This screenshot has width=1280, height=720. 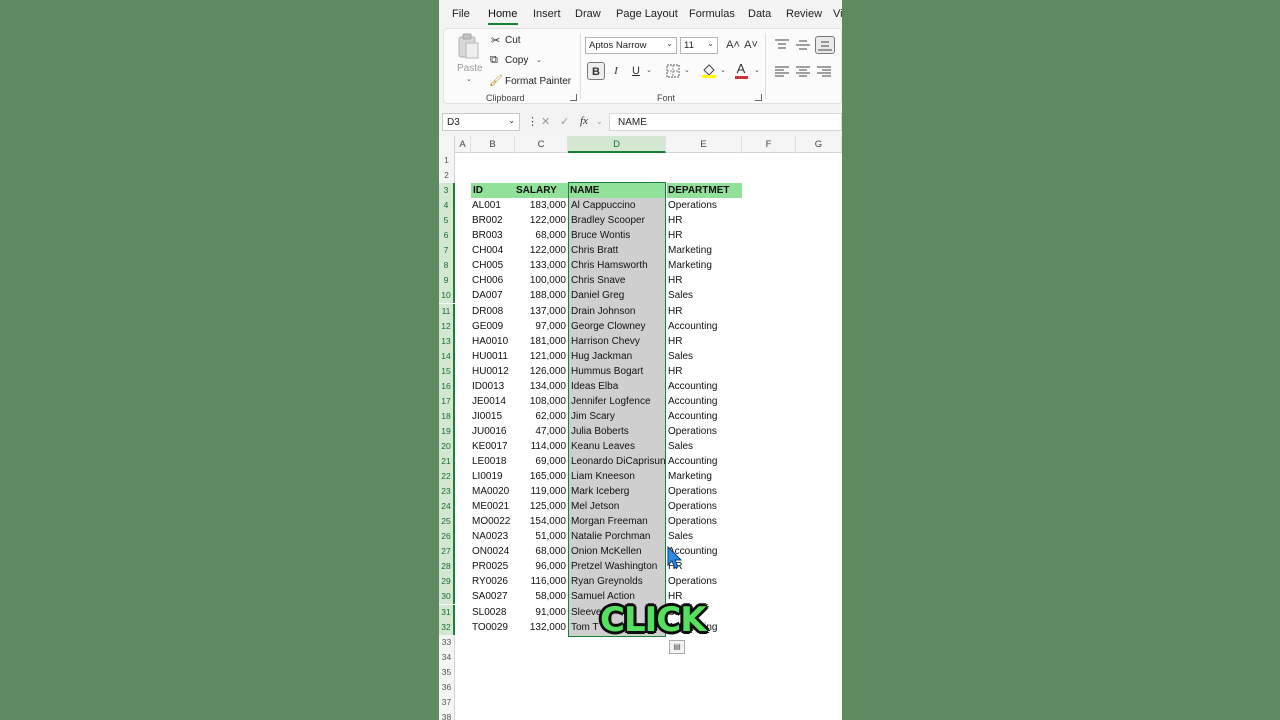 What do you see at coordinates (447, 597) in the screenshot?
I see `row-header-30: 30` at bounding box center [447, 597].